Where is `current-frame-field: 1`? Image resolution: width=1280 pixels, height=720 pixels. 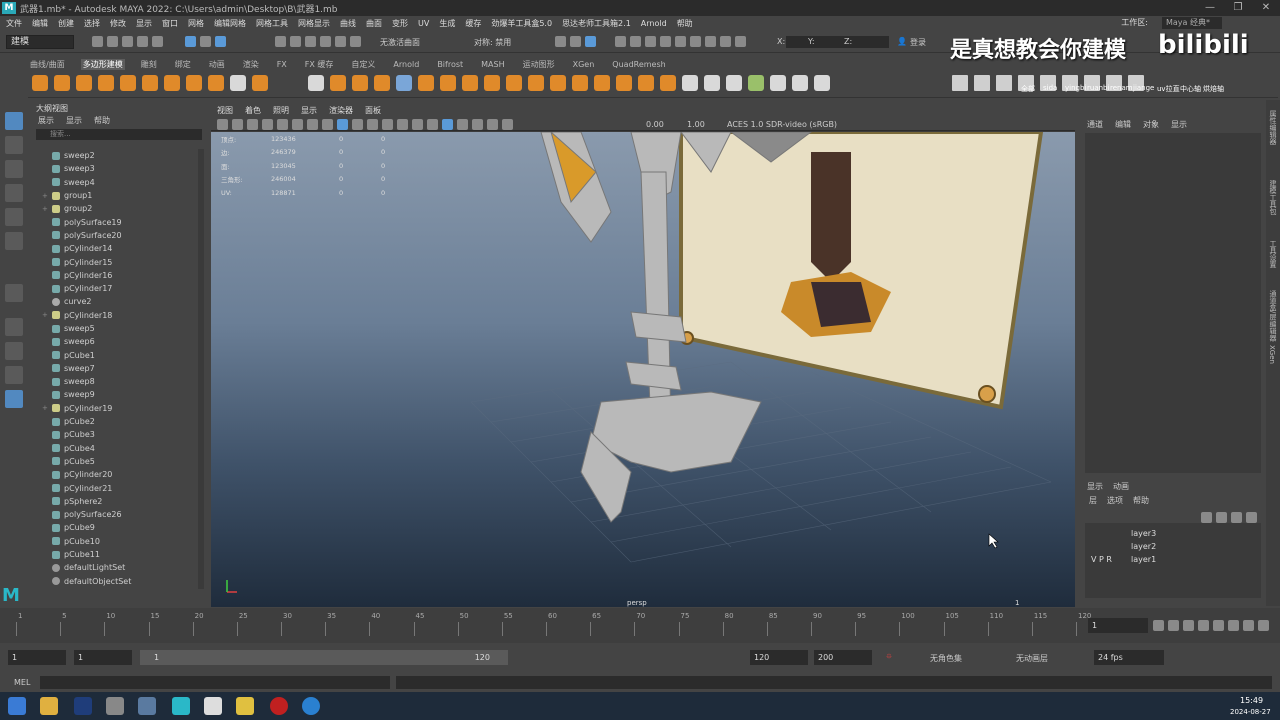
current-frame-field: 1 is located at coordinates (1118, 625).